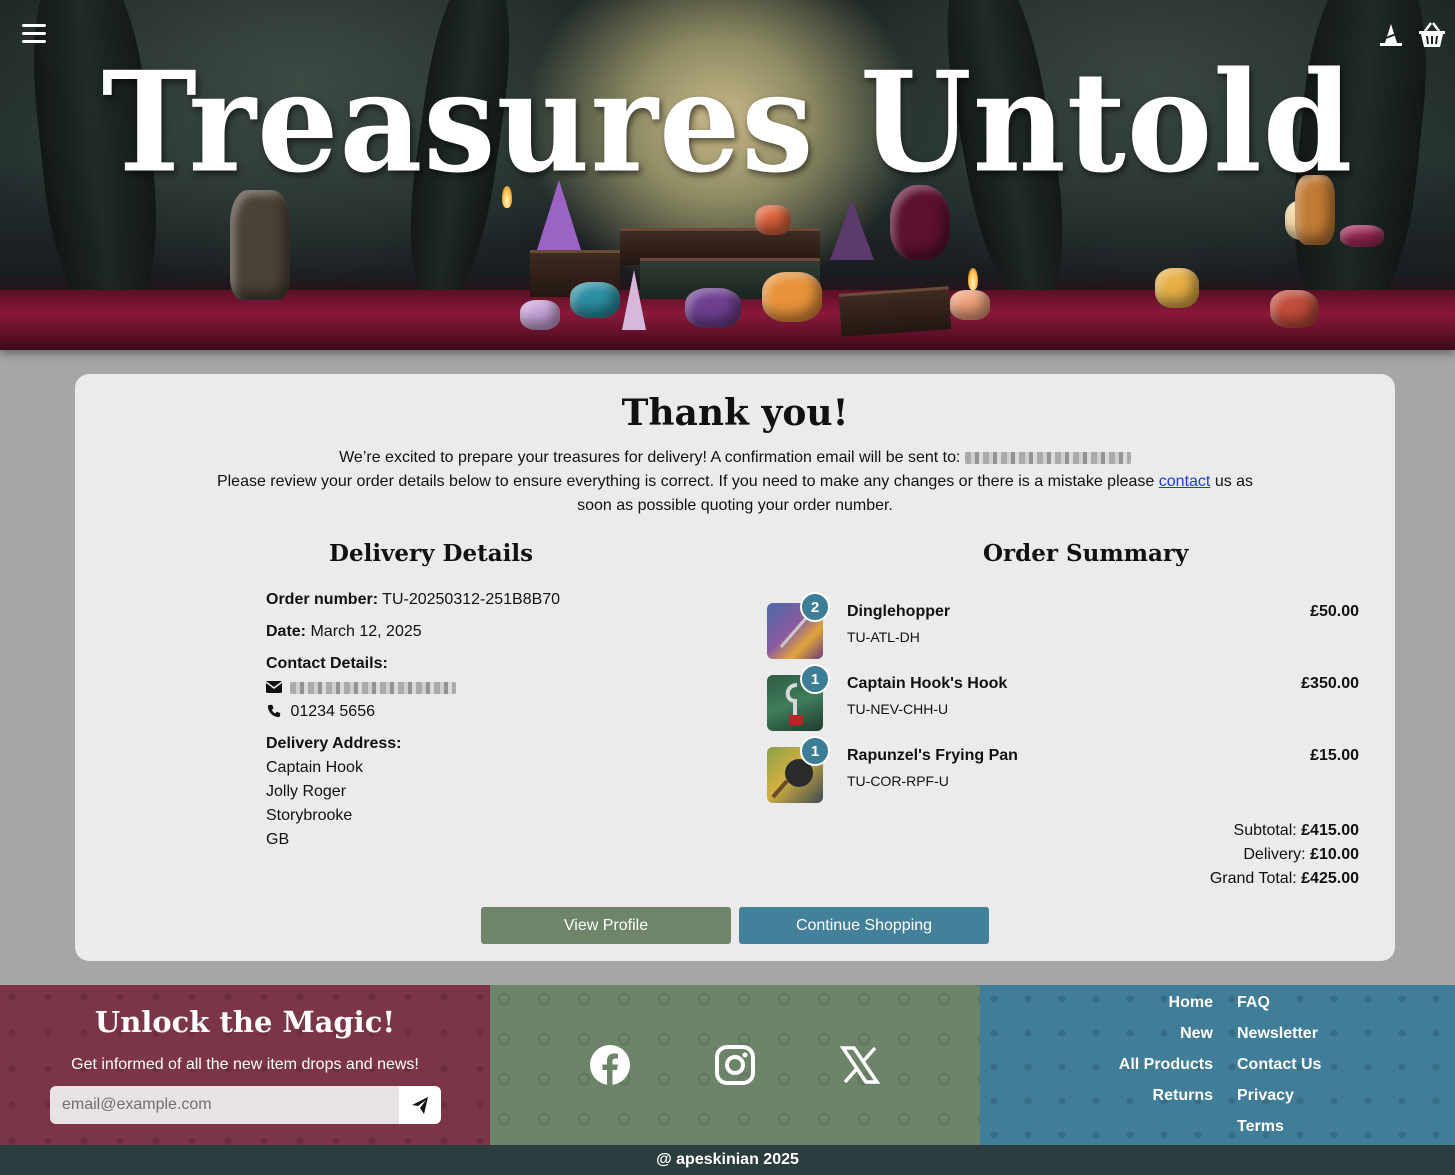 This screenshot has height=1175, width=1455. Describe the element at coordinates (1279, 1008) in the screenshot. I see `footer-link-faq: FAQ` at that location.